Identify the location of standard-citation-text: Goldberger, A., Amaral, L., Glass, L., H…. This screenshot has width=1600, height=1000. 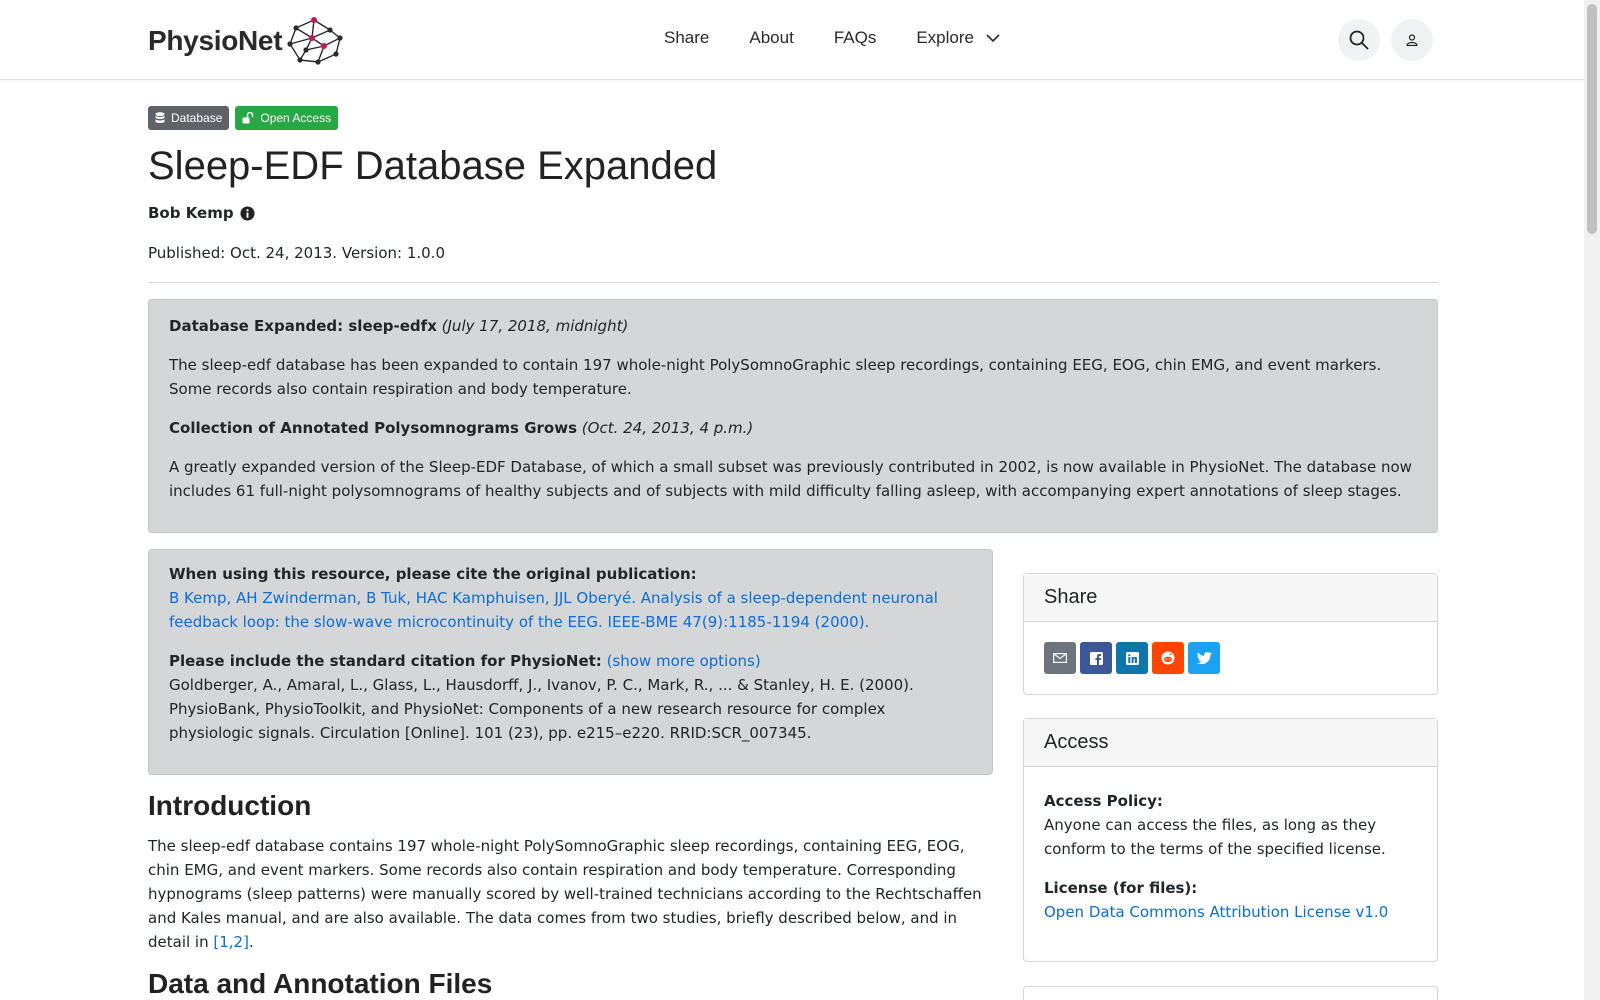
(541, 709).